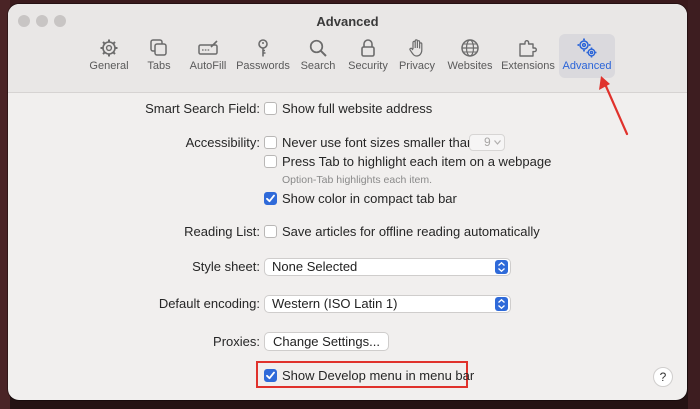  What do you see at coordinates (614, 106) in the screenshot?
I see `annotation-arrow` at bounding box center [614, 106].